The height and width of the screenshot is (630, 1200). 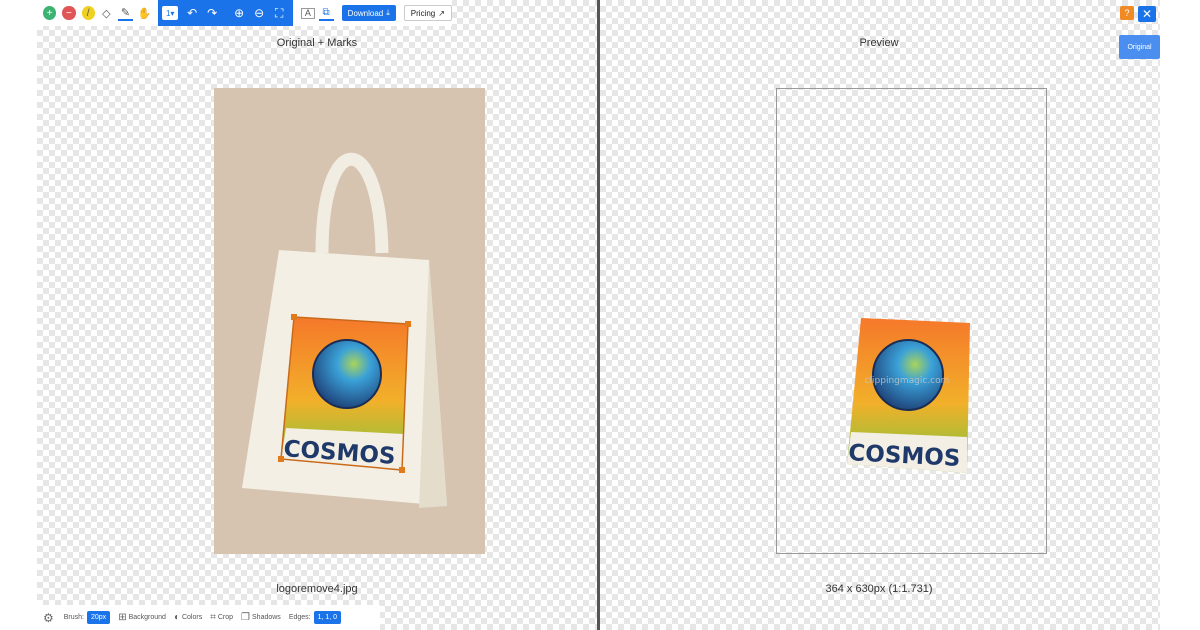 What do you see at coordinates (147, 617) in the screenshot?
I see `background-label: Background` at bounding box center [147, 617].